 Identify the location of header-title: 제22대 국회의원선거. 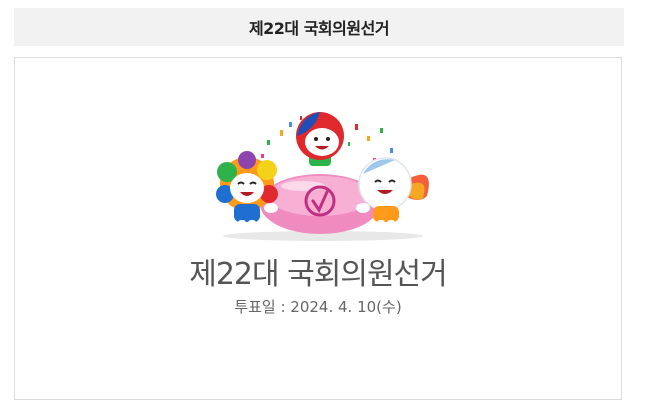
(319, 28).